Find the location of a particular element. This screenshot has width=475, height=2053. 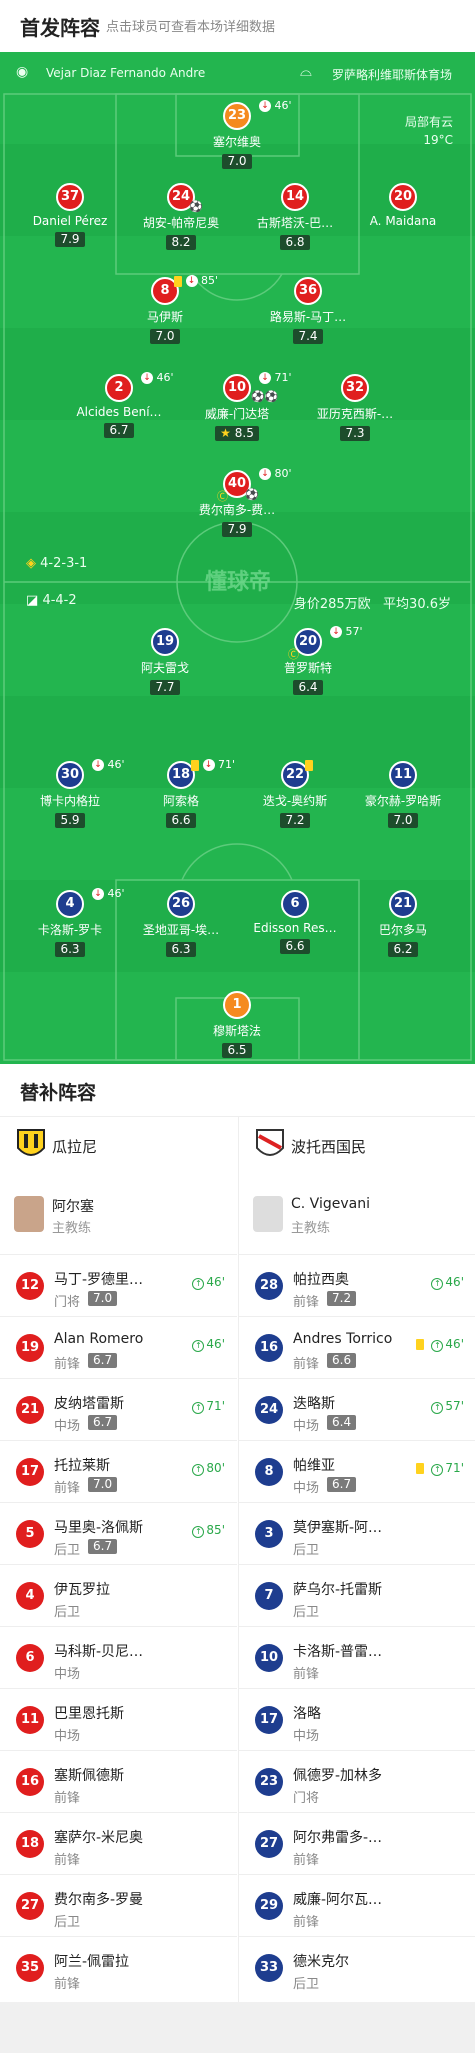

player-away-26: 26 圣地亚哥-埃… 6.3 is located at coordinates (181, 923).